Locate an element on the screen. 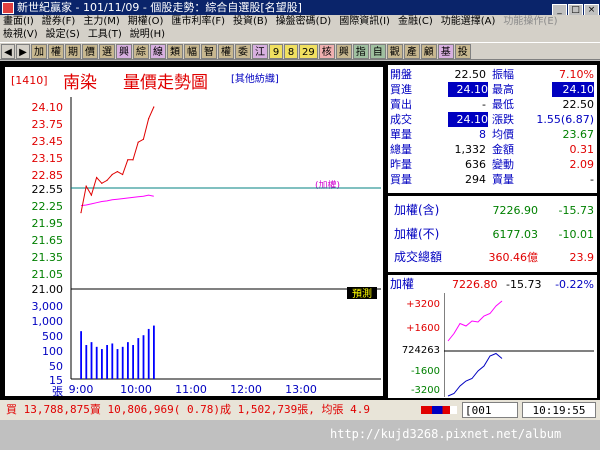  menu-item: 檢視(V) is located at coordinates (21, 35).